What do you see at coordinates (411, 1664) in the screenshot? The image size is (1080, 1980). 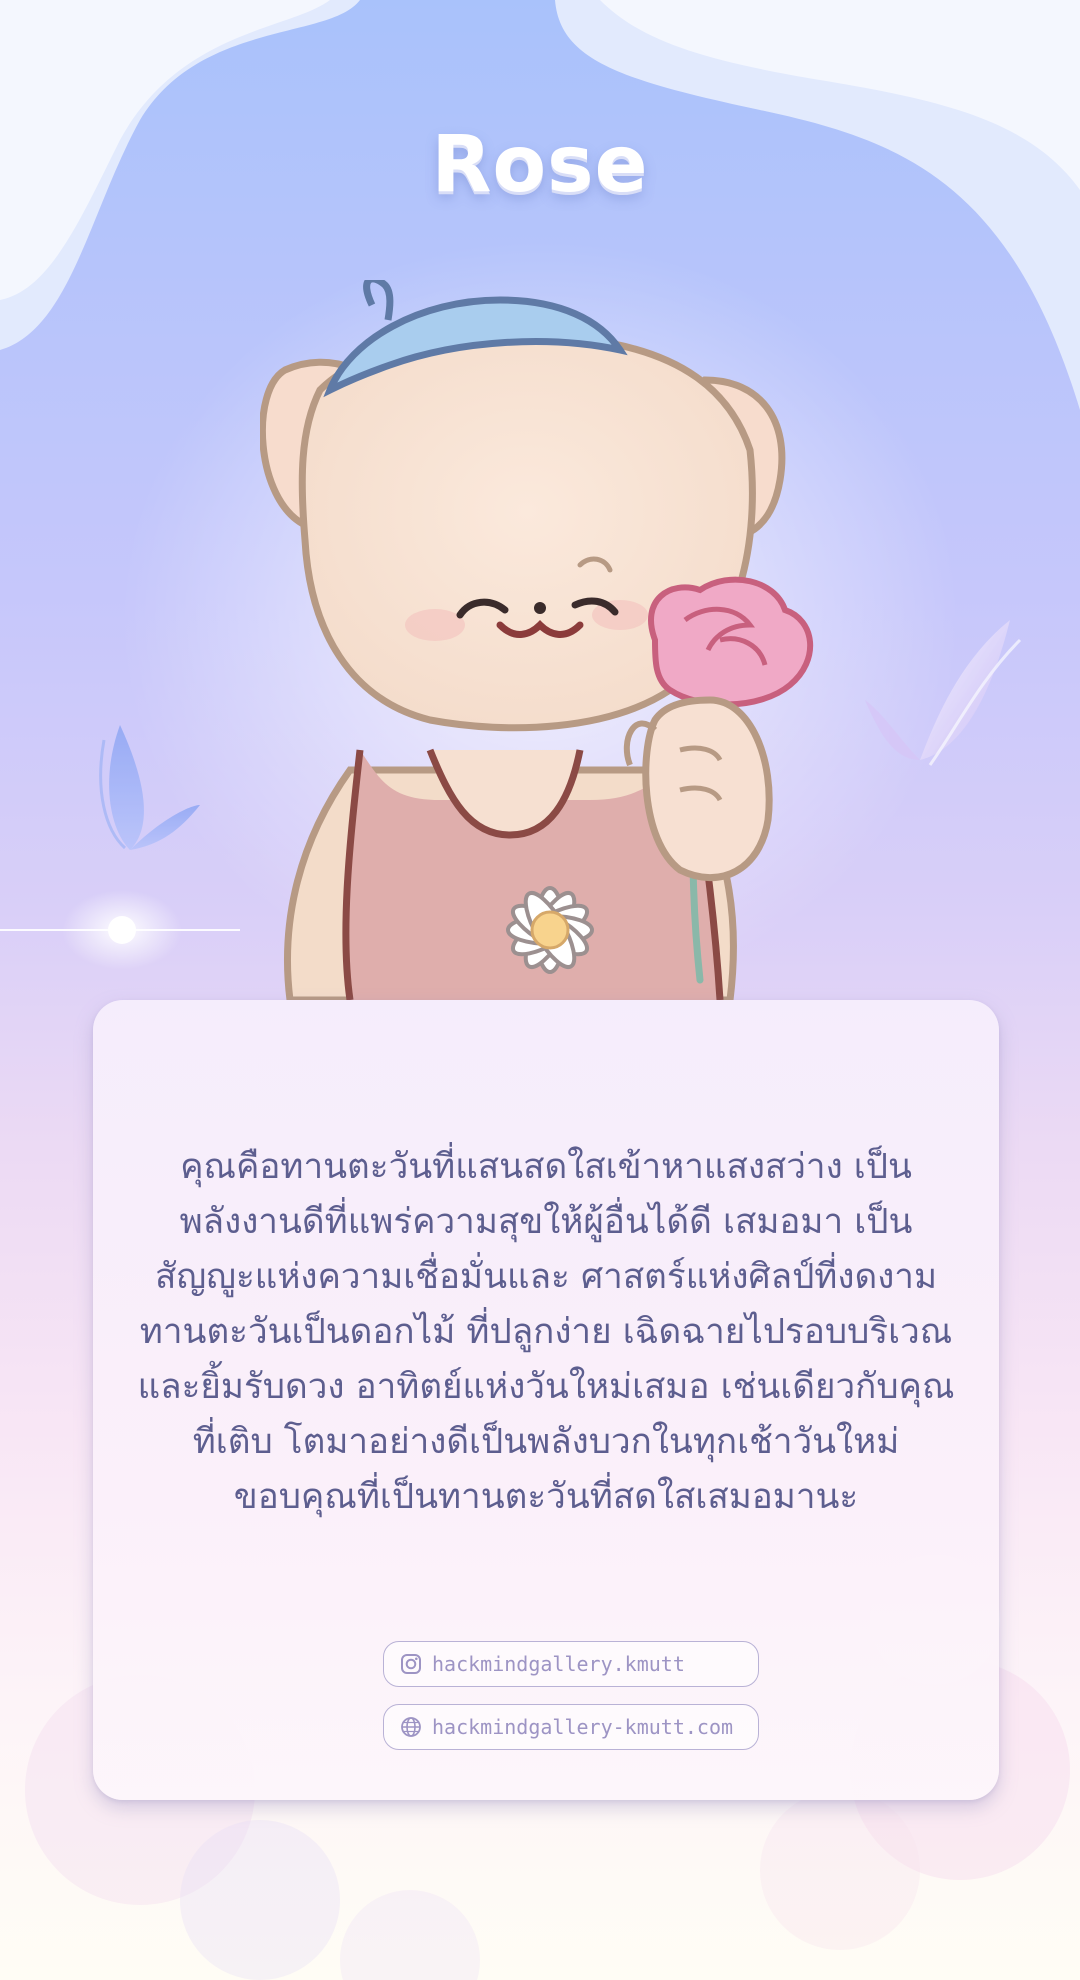 I see `instagram-icon` at bounding box center [411, 1664].